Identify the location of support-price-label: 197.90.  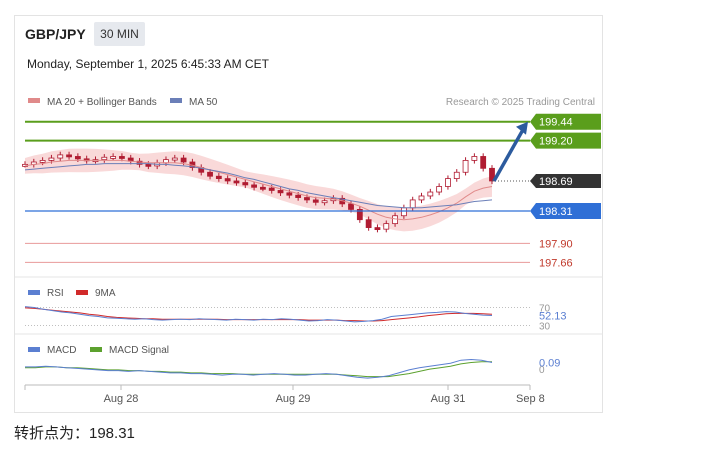
(556, 244).